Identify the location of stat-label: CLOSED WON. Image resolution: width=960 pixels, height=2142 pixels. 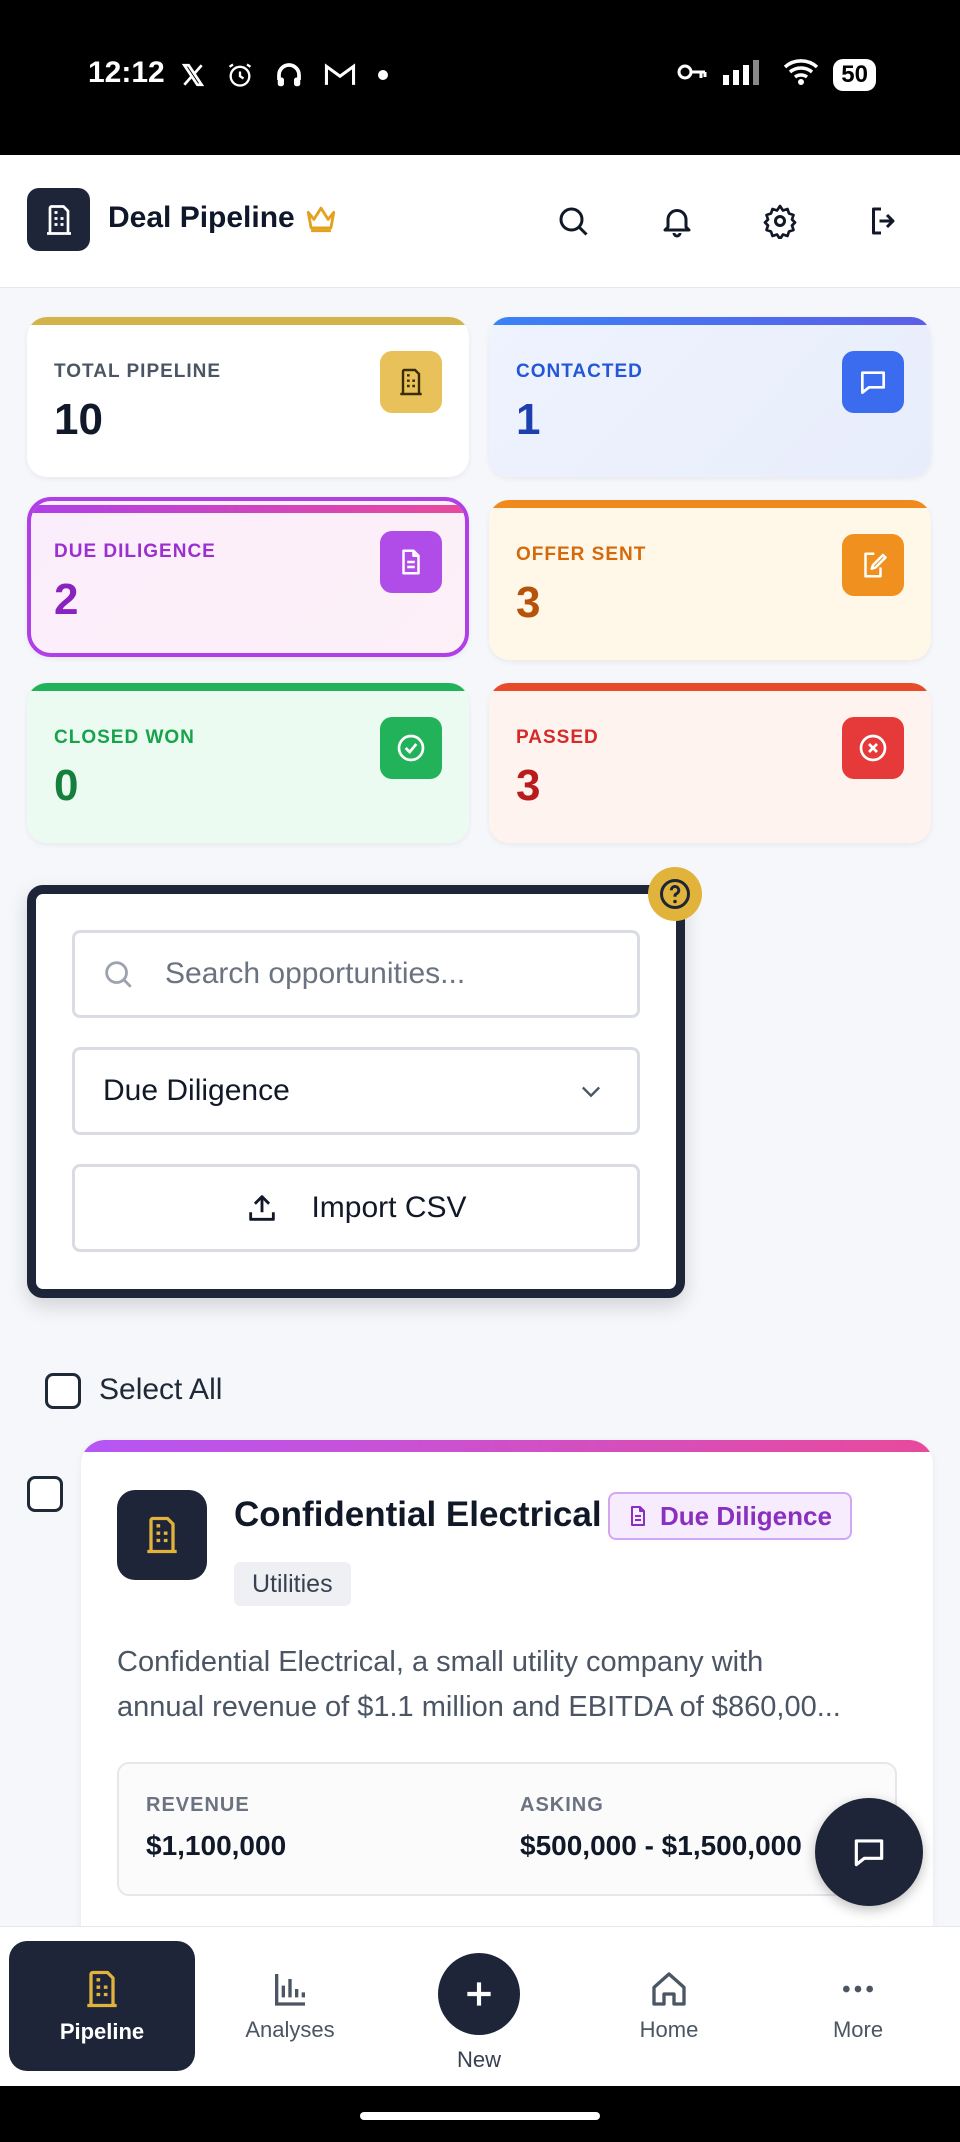
(124, 737).